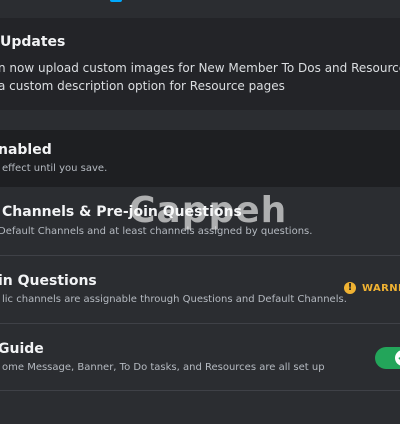  Describe the element at coordinates (48, 281) in the screenshot. I see `questions-row-title: in Questions` at that location.